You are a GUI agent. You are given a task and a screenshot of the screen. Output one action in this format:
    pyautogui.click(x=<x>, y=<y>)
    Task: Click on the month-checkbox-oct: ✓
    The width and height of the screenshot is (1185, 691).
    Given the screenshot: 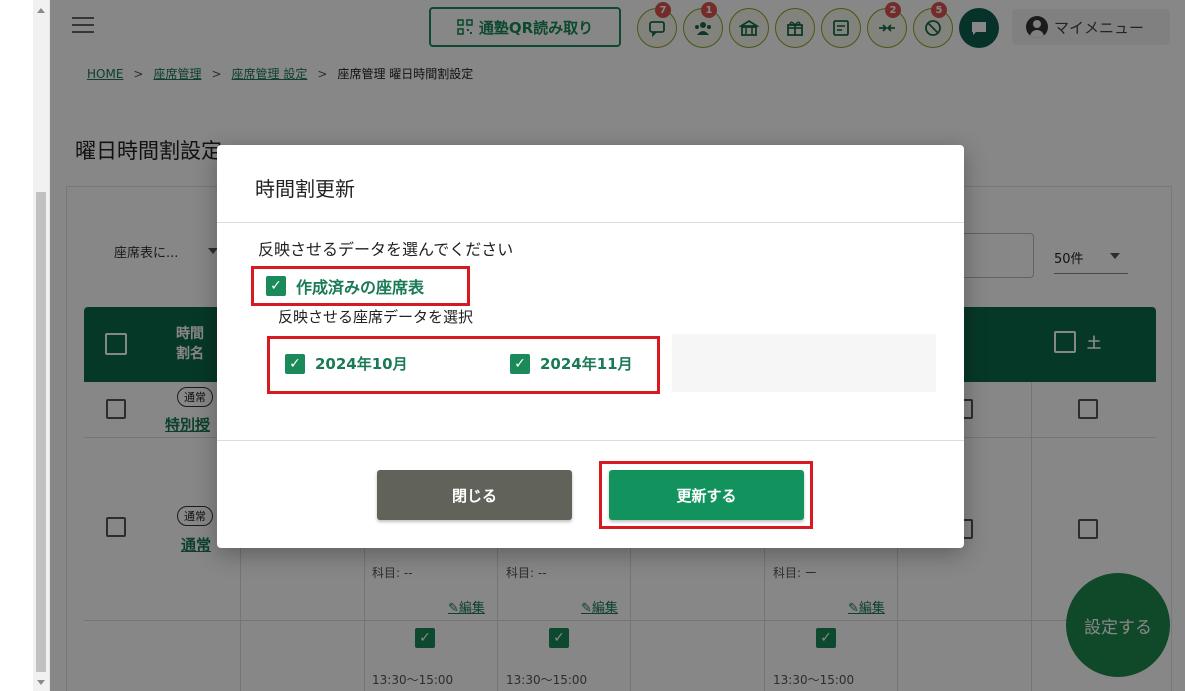 What is the action you would take?
    pyautogui.click(x=295, y=363)
    